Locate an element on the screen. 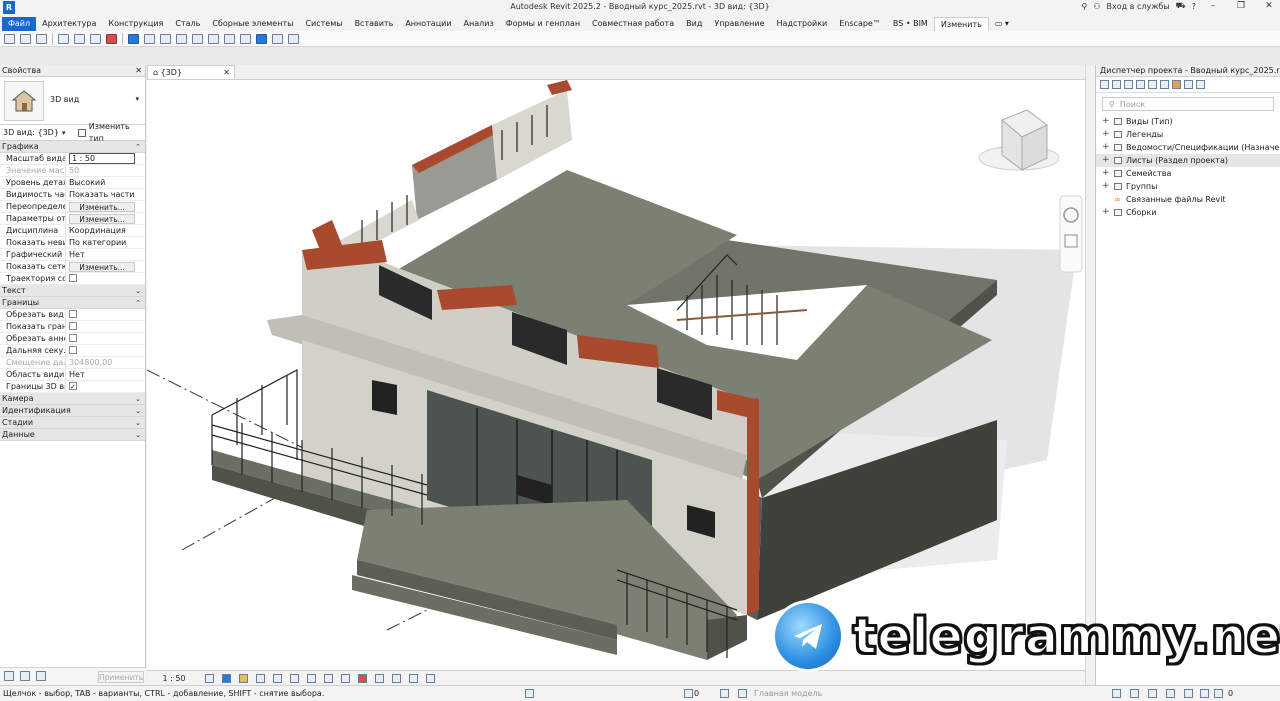  sun-path-checkbox is located at coordinates (73, 277).